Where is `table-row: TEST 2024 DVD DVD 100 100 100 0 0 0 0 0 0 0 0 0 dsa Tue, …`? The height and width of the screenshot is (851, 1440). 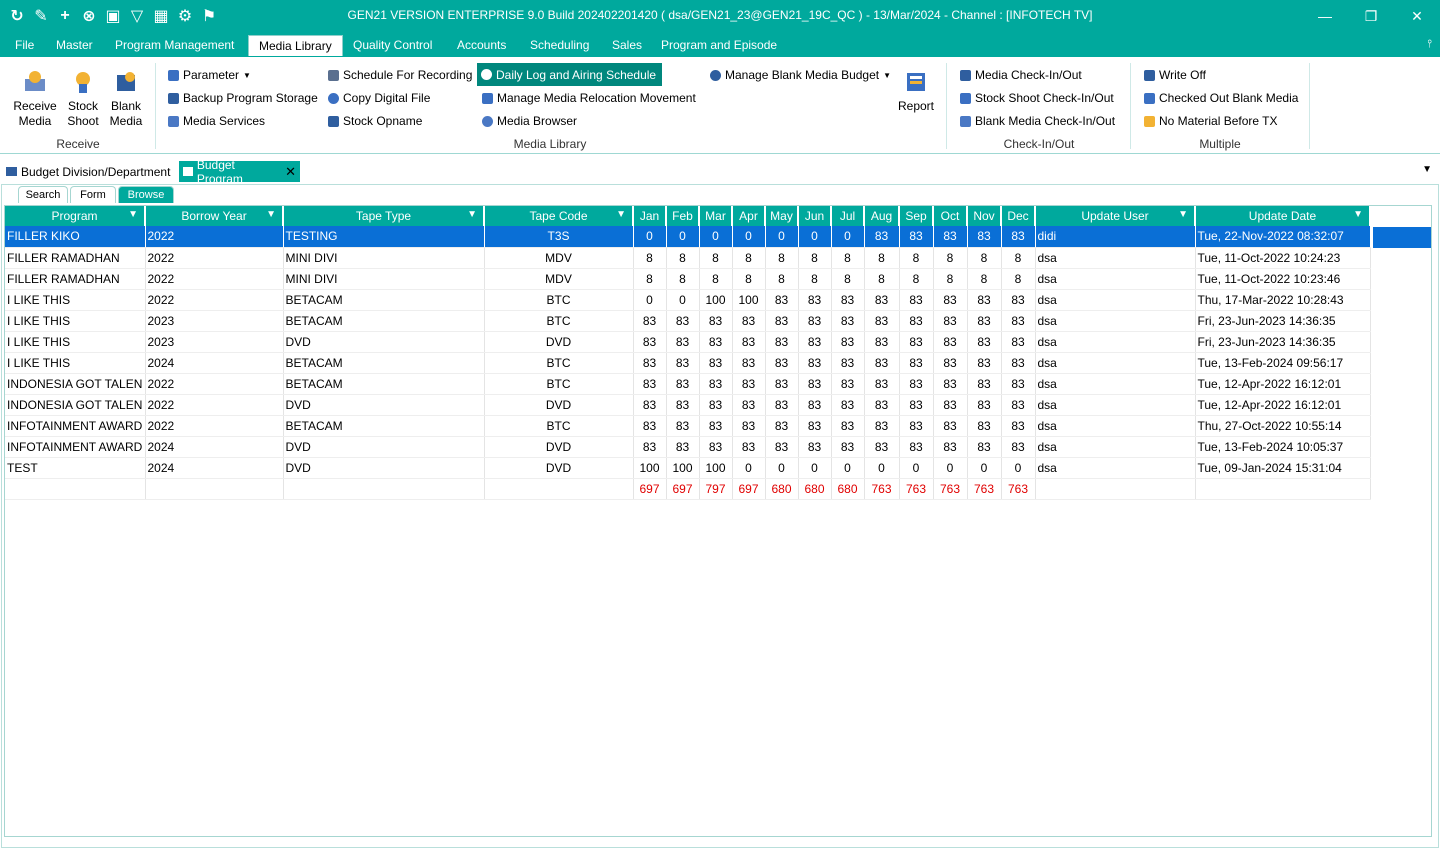
table-row: TEST 2024 DVD DVD 100 100 100 0 0 0 0 0 0 0 0 0 dsa Tue, … is located at coordinates (688, 468).